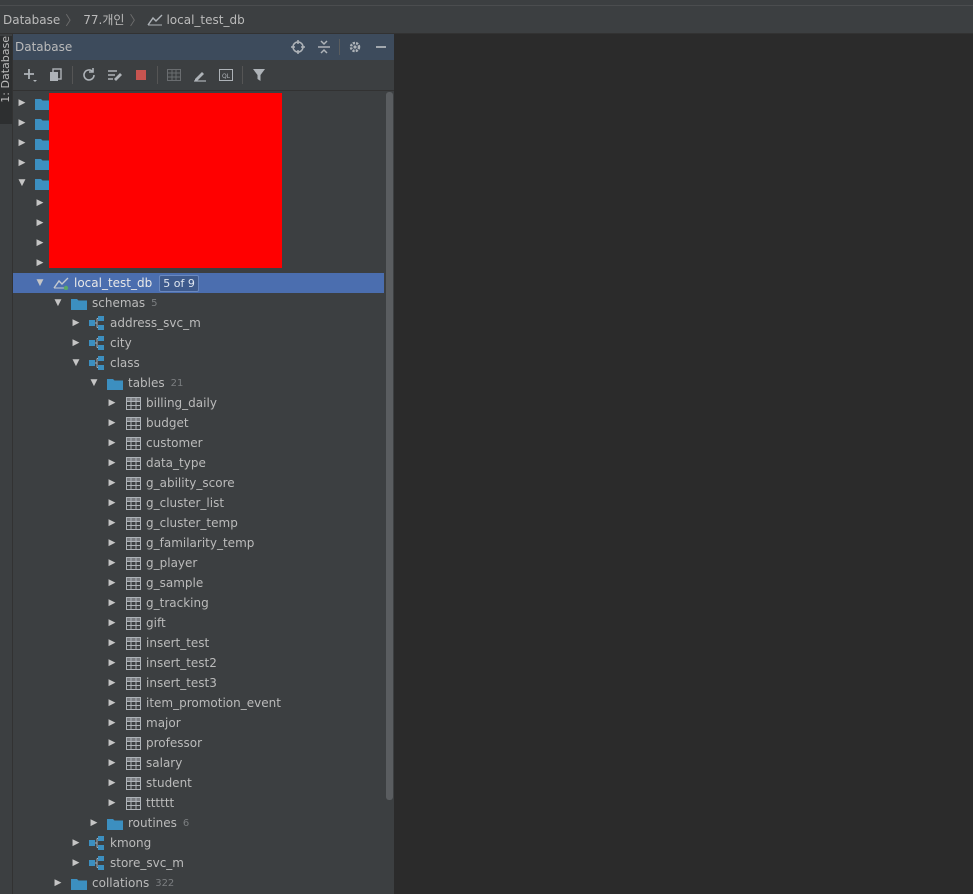  Describe the element at coordinates (198, 543) in the screenshot. I see `tree-row-table: ▶ g_familarity_temp` at that location.